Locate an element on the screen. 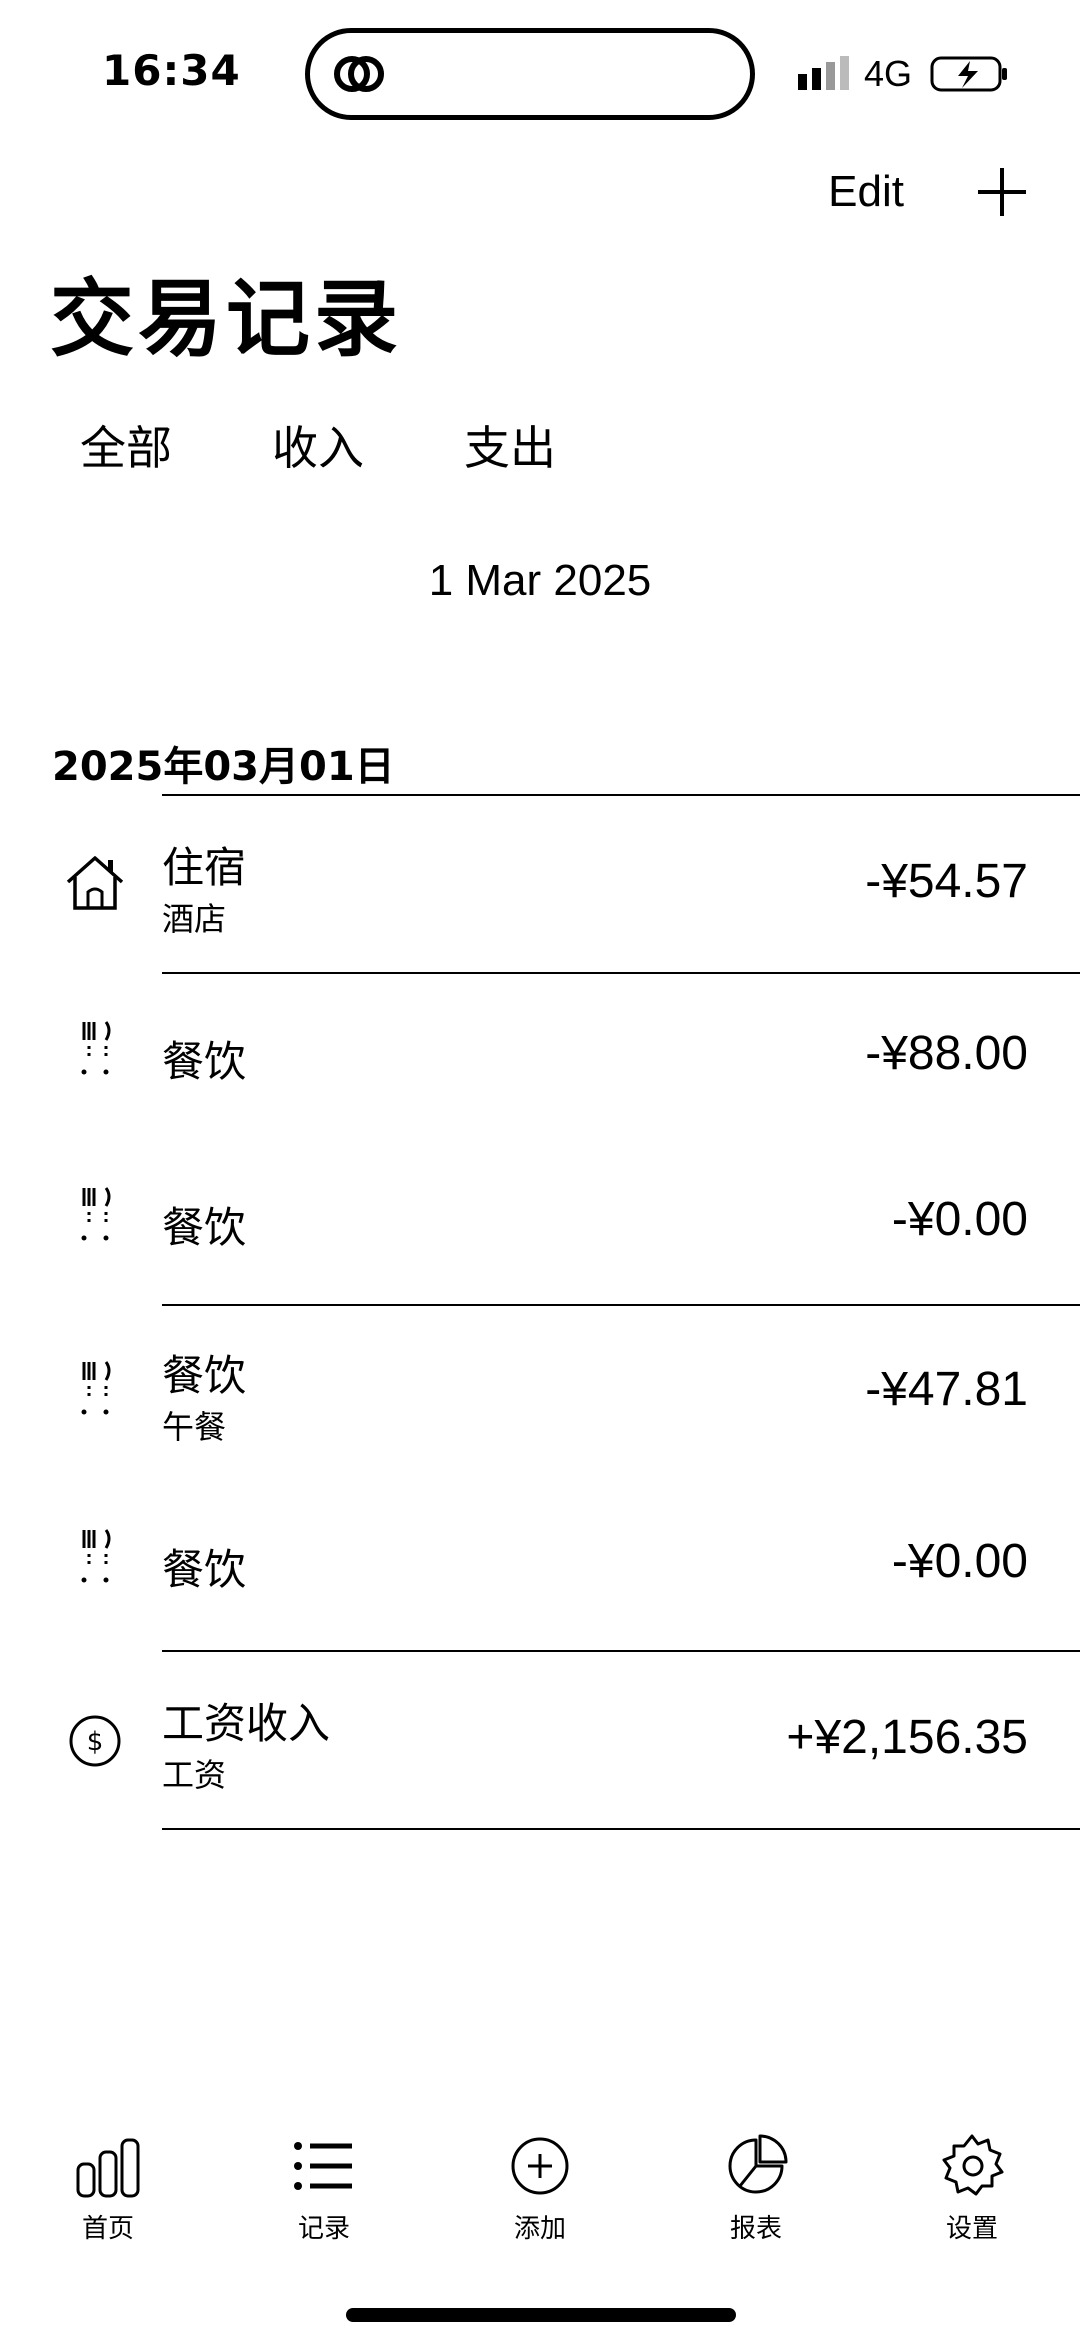  transaction-amount: -¥47.81 is located at coordinates (946, 1389).